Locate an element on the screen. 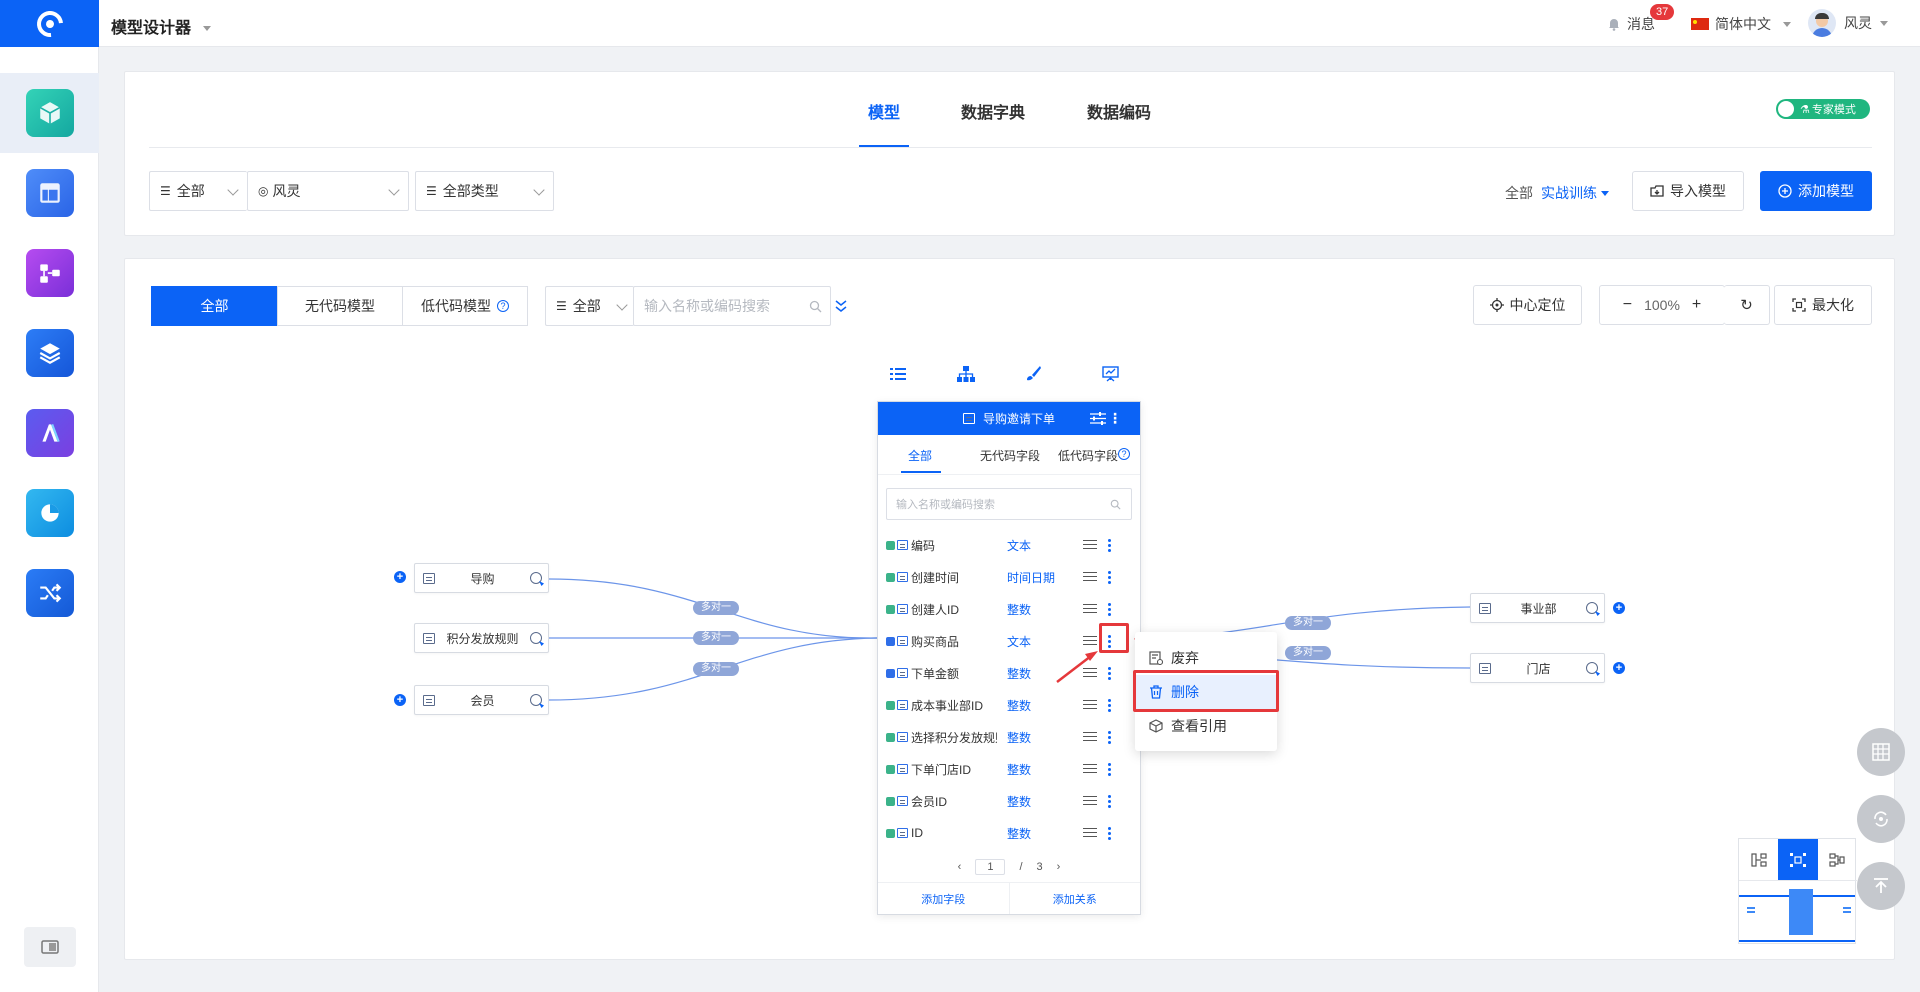 This screenshot has width=1920, height=992. layout-star-button is located at coordinates (1798, 859).